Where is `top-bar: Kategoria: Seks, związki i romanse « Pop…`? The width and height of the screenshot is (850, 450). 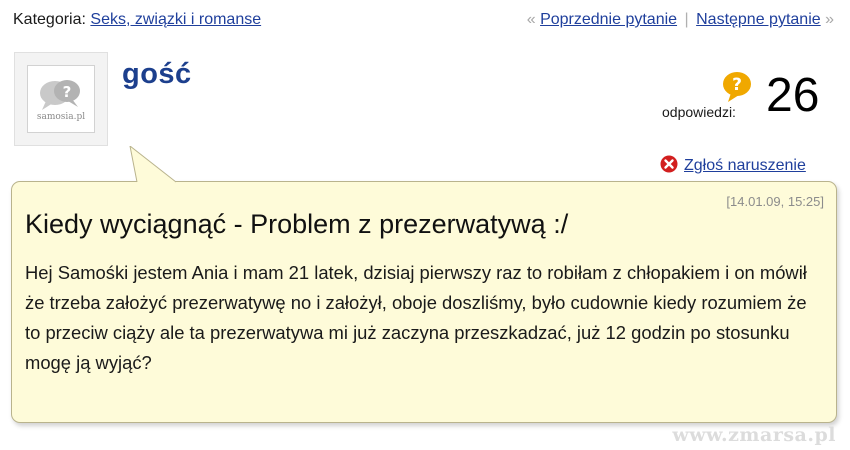 top-bar: Kategoria: Seks, związki i romanse « Pop… is located at coordinates (425, 20).